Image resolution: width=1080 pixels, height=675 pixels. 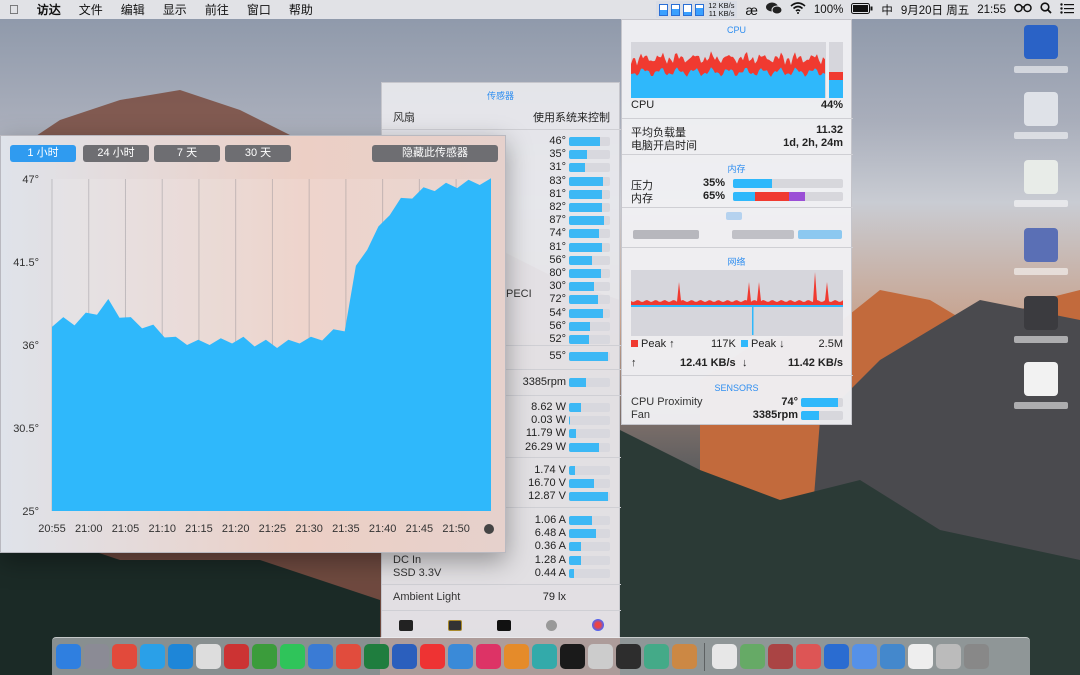 What do you see at coordinates (152, 656) in the screenshot?
I see `dock-qq-icon` at bounding box center [152, 656].